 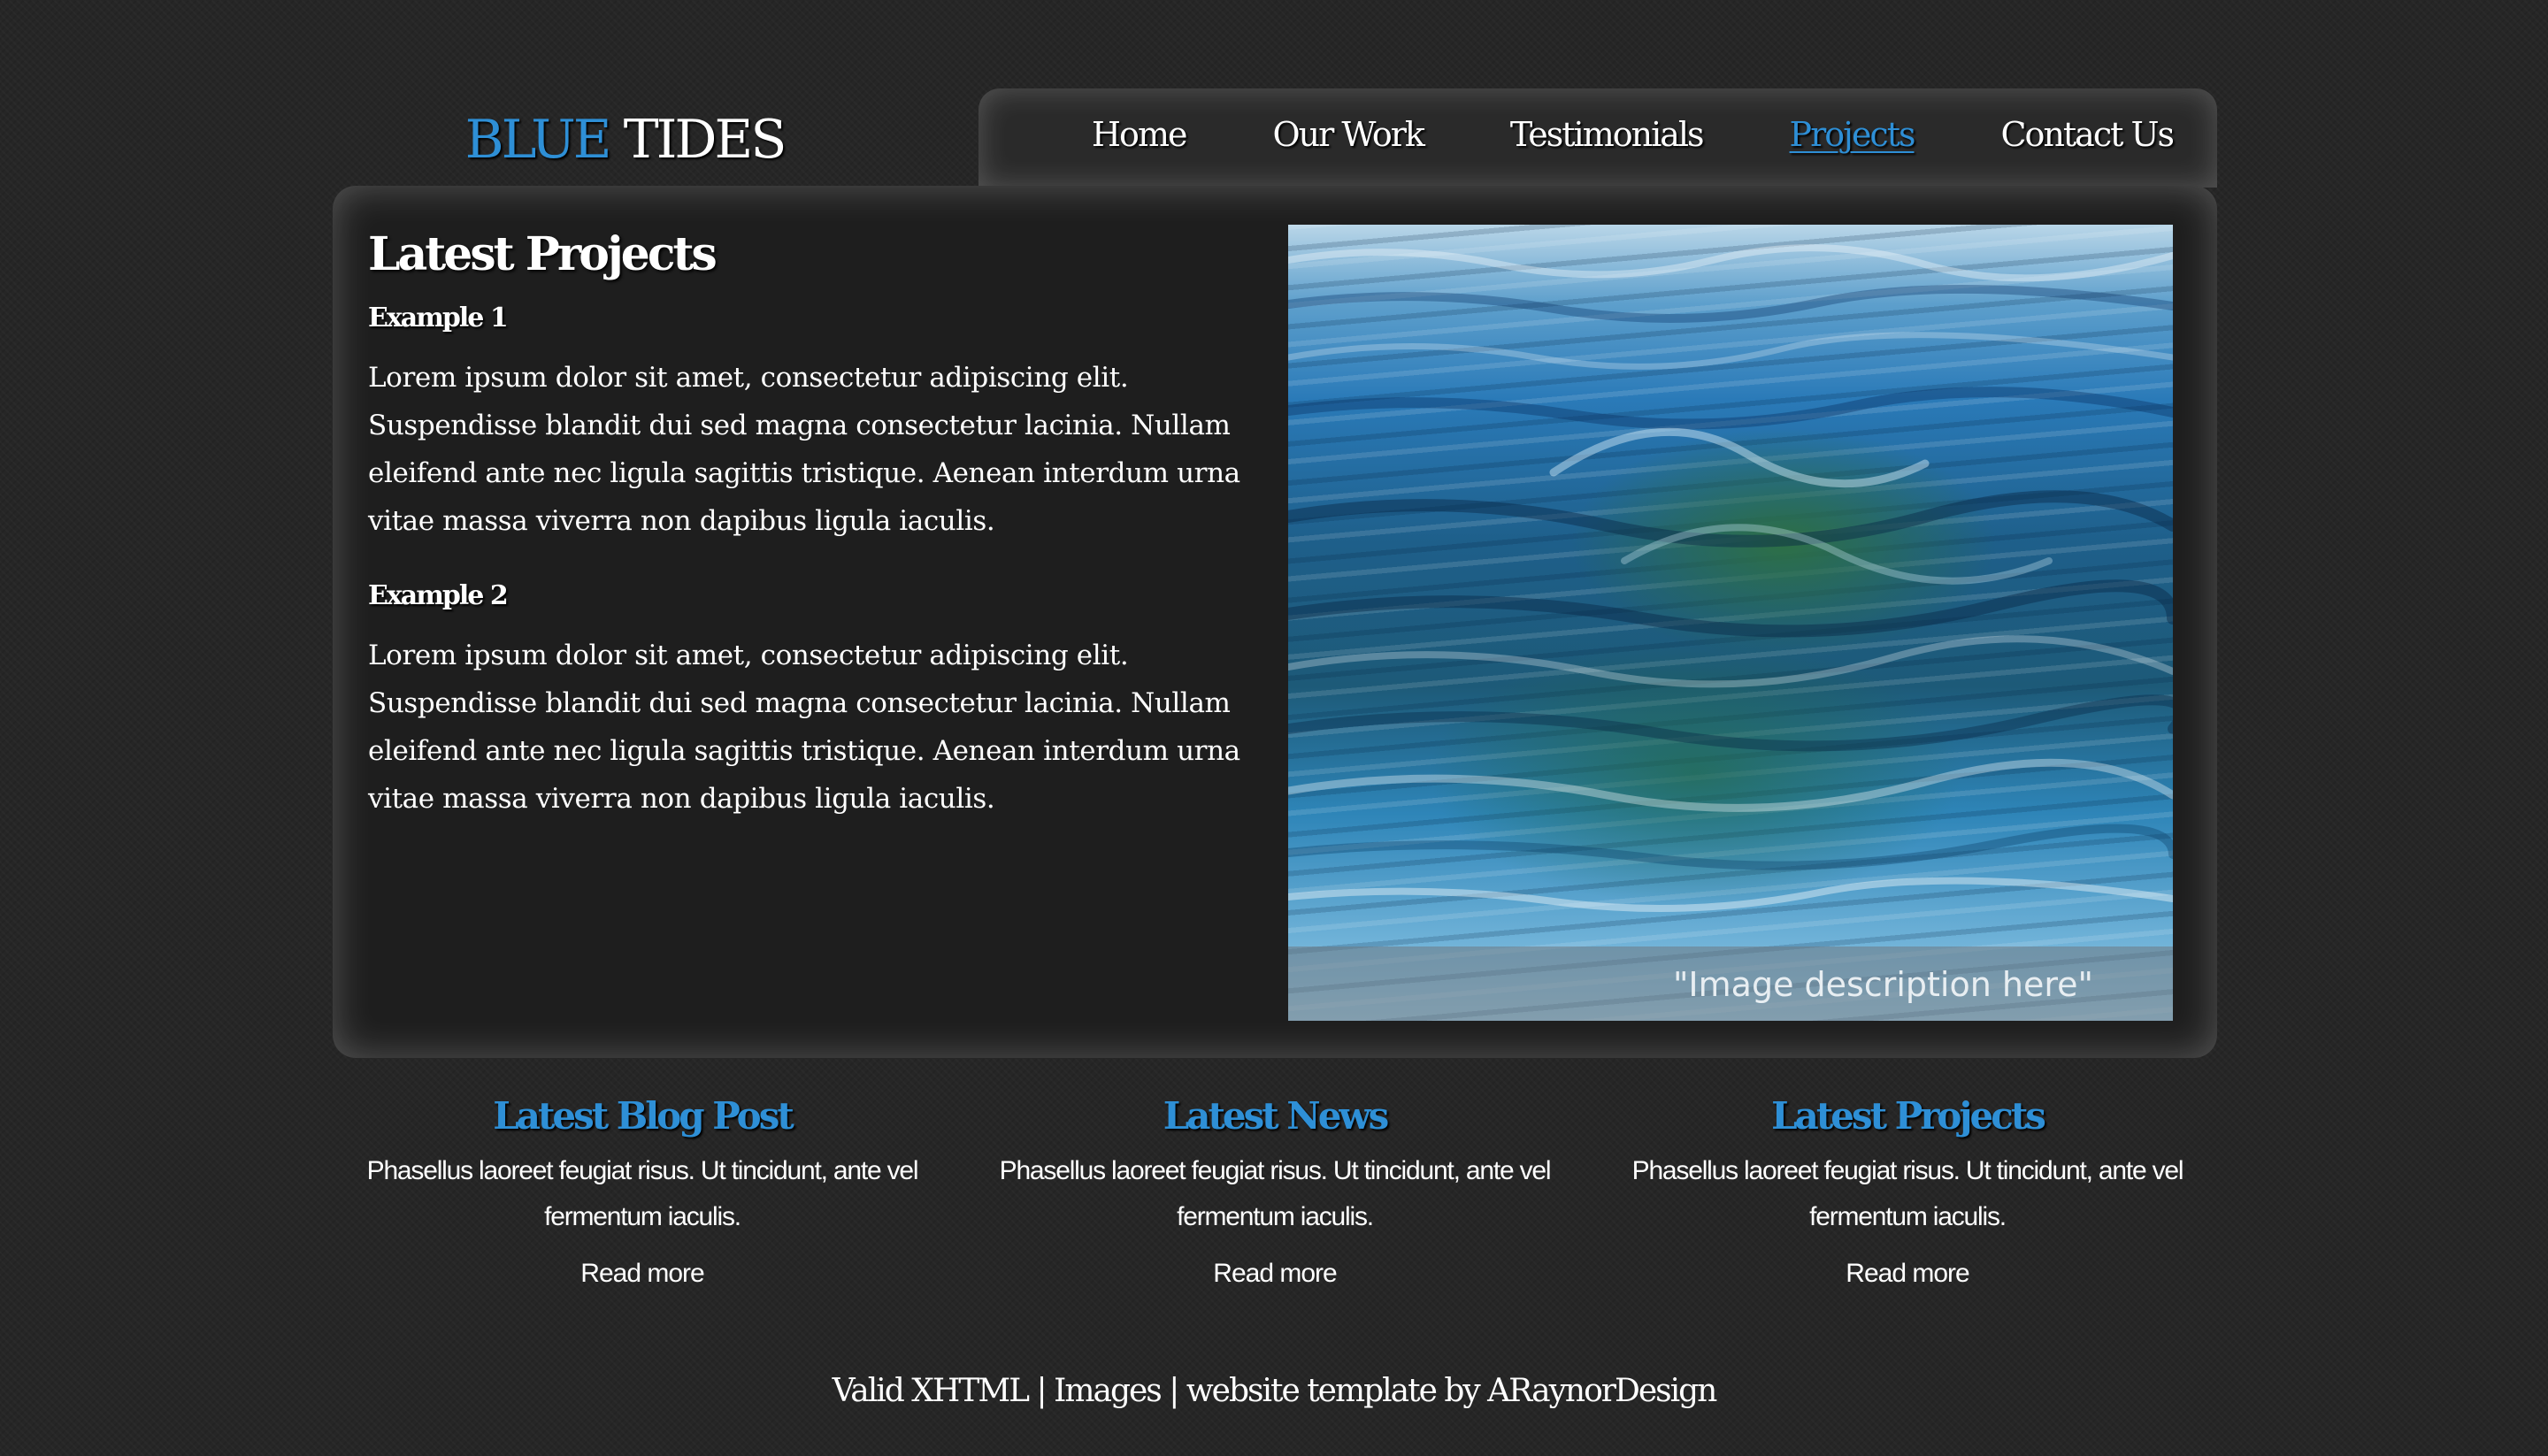 I want to click on nav-item-our-work: Our Work, so click(x=1348, y=134).